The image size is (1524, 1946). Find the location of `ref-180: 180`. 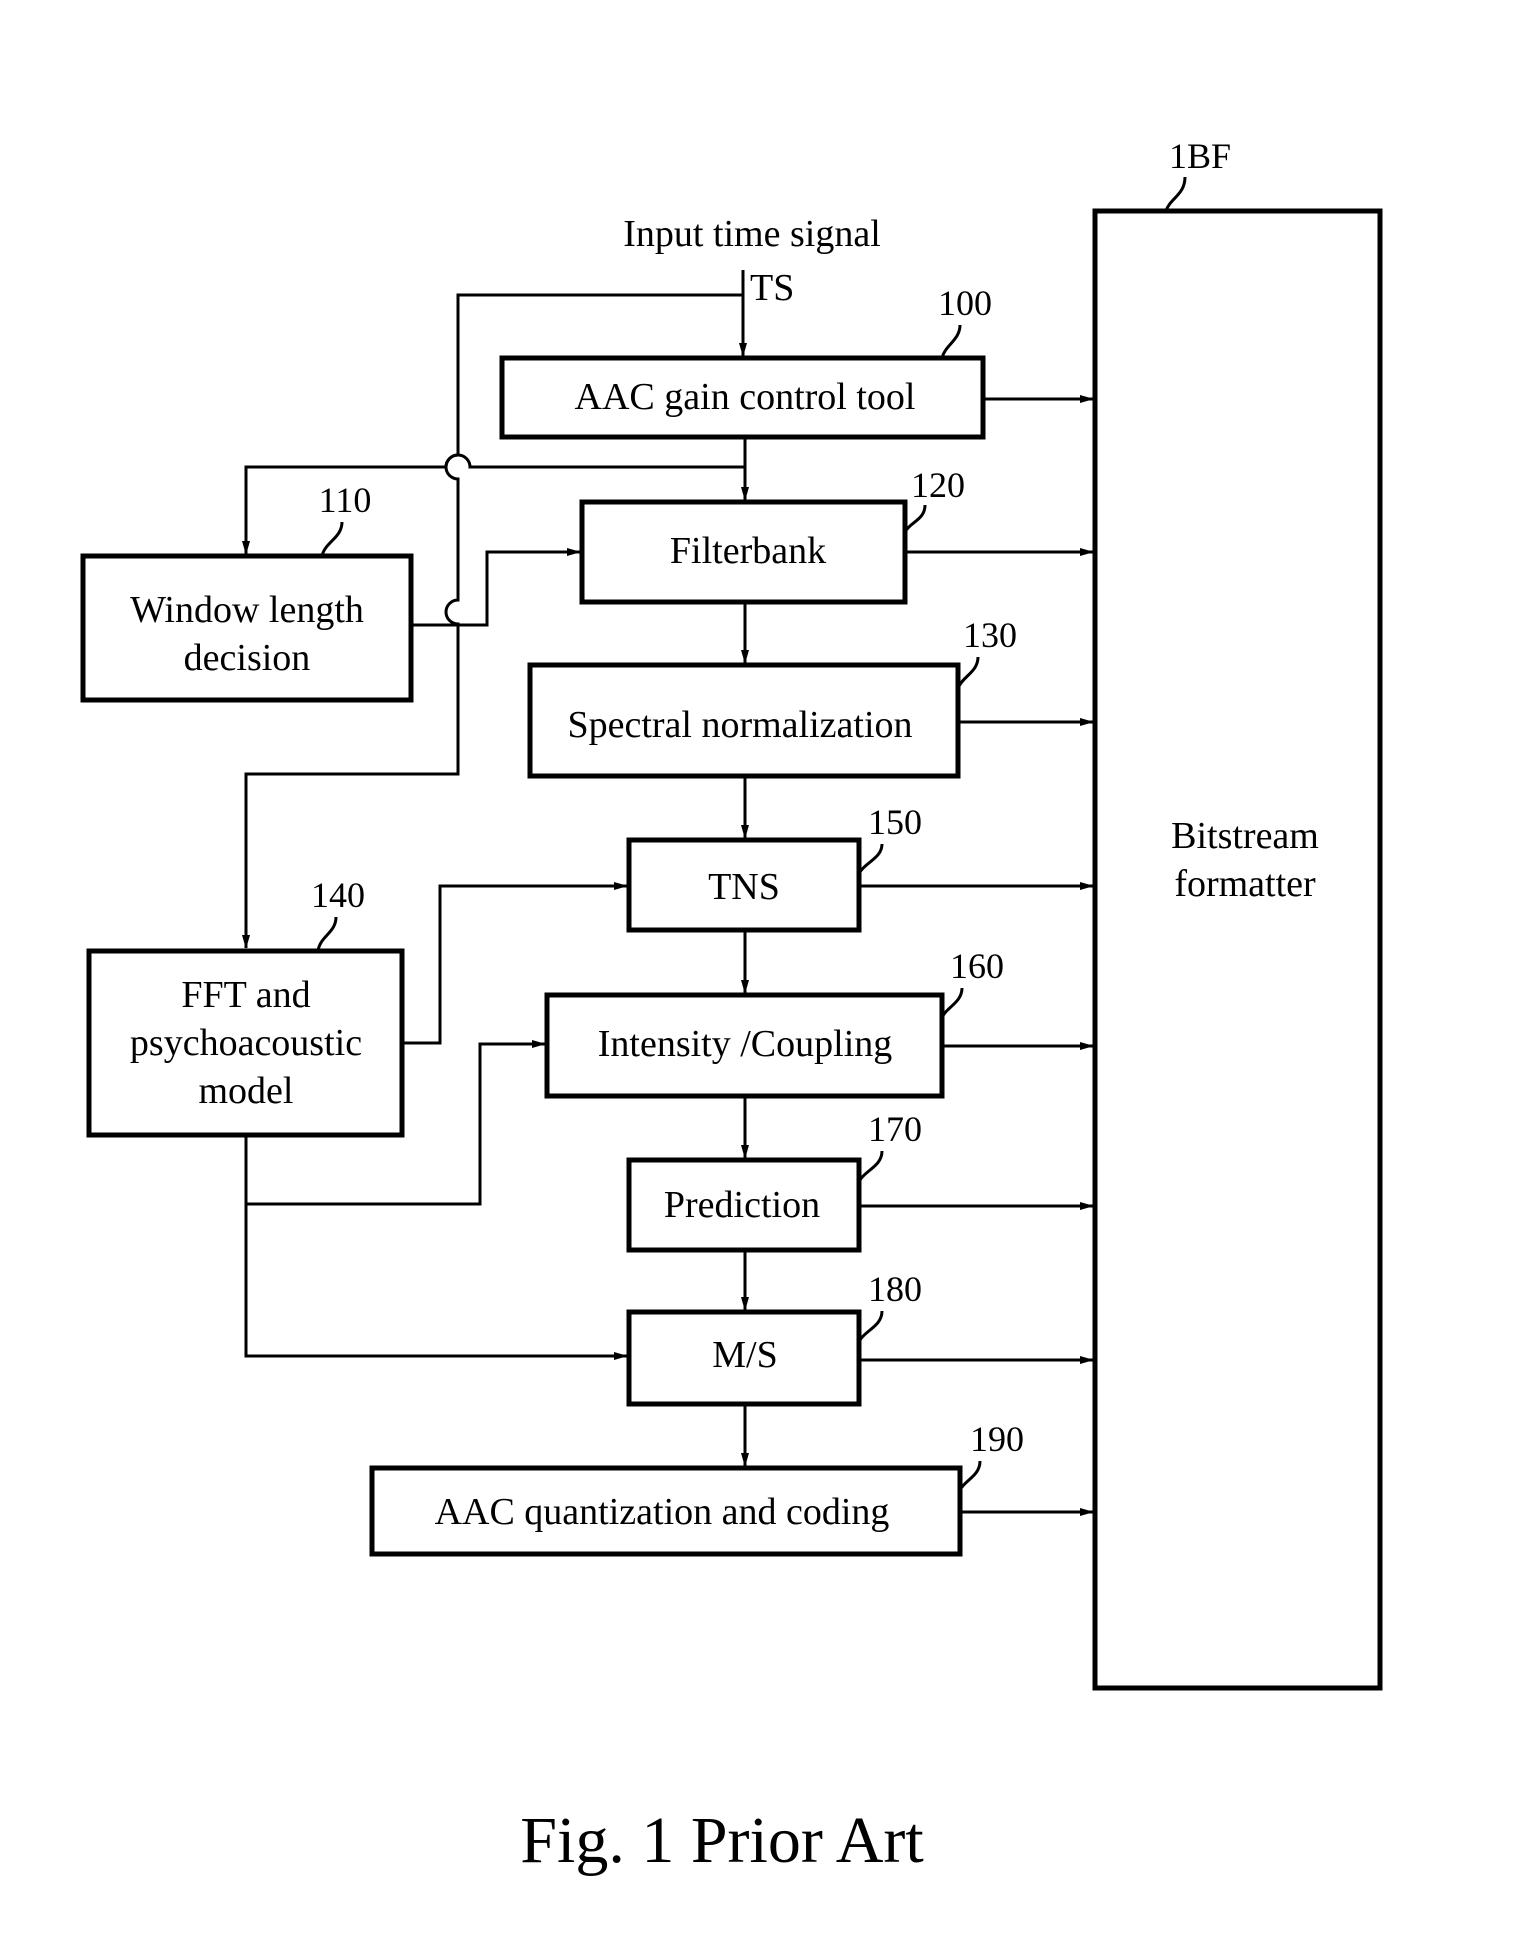

ref-180: 180 is located at coordinates (895, 1289).